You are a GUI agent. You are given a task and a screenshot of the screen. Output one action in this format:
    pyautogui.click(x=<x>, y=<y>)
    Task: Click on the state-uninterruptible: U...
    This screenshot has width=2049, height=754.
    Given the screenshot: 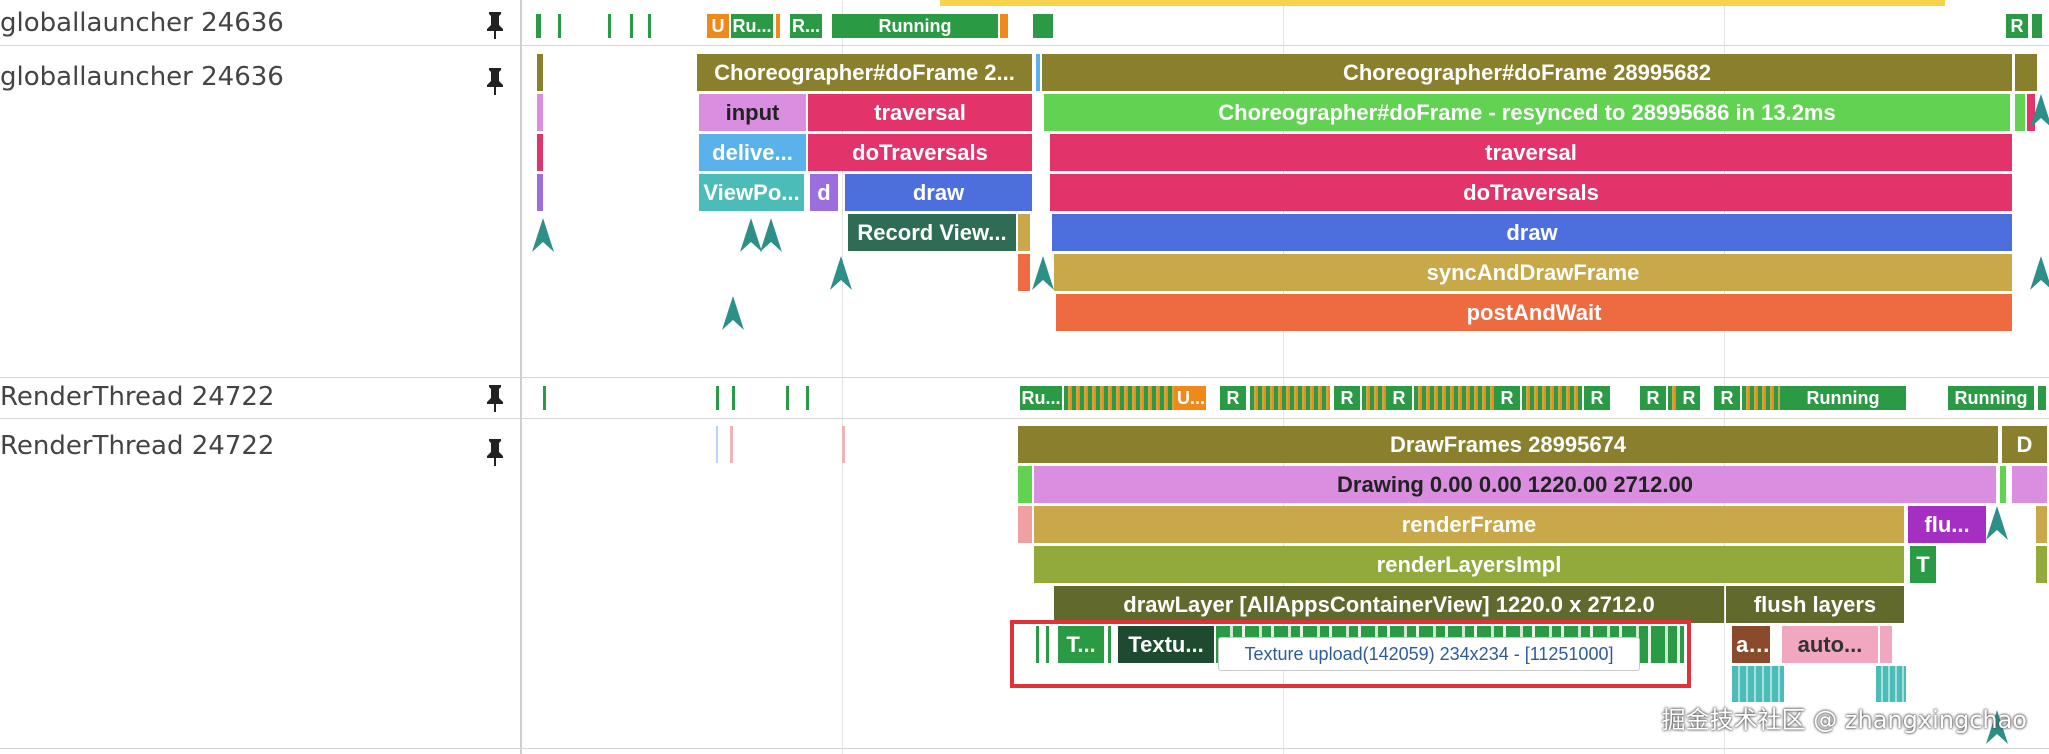 What is the action you would take?
    pyautogui.click(x=1191, y=398)
    